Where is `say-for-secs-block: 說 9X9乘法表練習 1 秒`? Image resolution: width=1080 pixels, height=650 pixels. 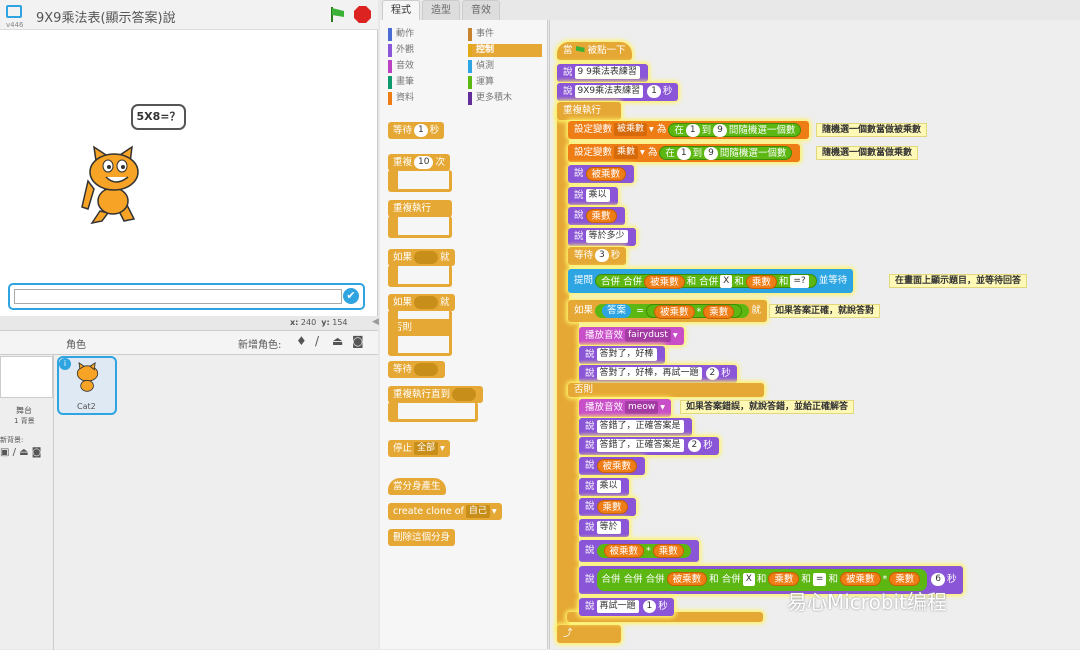 say-for-secs-block: 說 9X9乘法表練習 1 秒 is located at coordinates (618, 92).